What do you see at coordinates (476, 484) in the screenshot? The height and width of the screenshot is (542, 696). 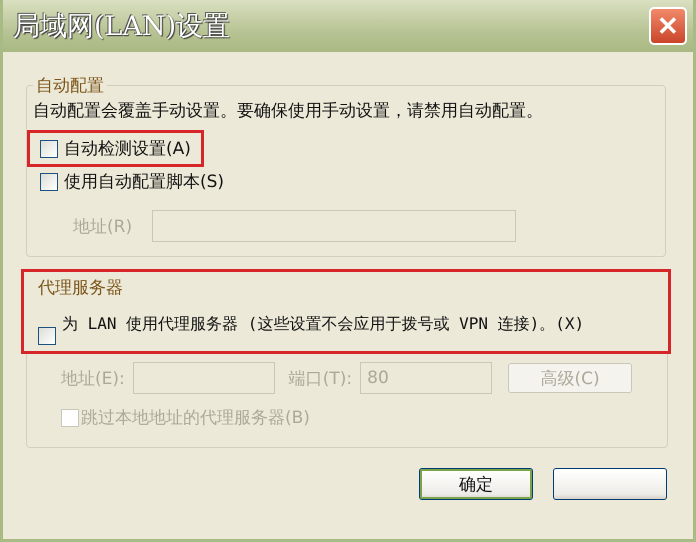 I see `ok-button: 确定` at bounding box center [476, 484].